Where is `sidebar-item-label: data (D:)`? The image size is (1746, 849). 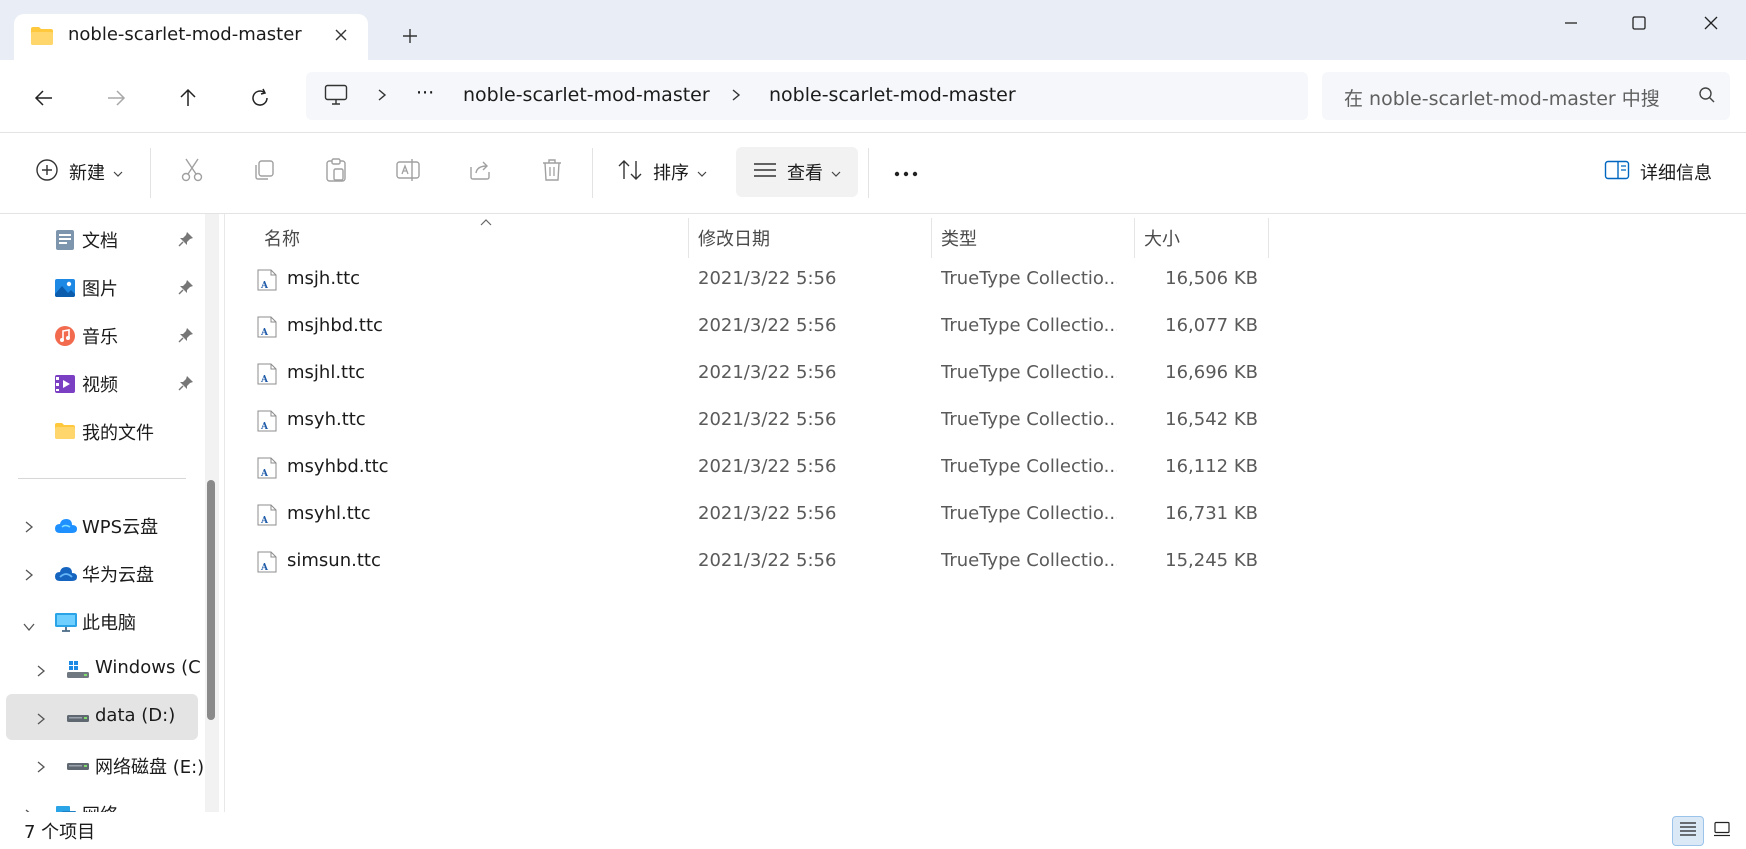
sidebar-item-label: data (D:) is located at coordinates (135, 715).